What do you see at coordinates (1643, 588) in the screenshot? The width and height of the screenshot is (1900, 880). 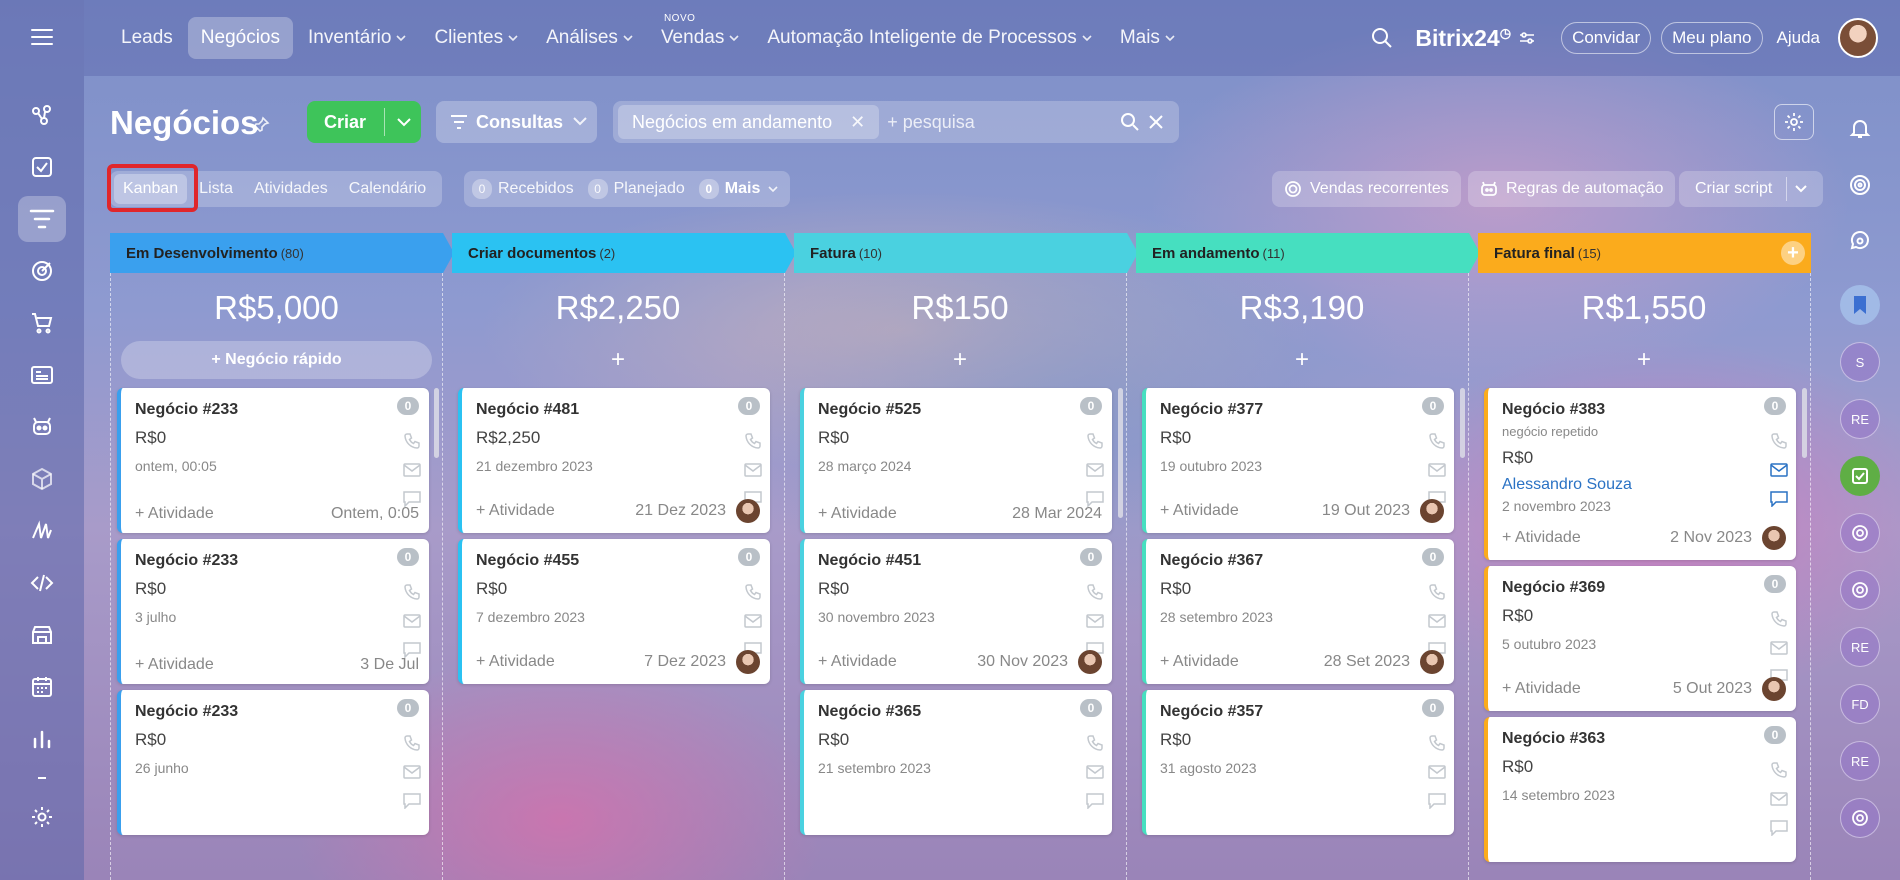 I see `deal-title: Negócio #369` at bounding box center [1643, 588].